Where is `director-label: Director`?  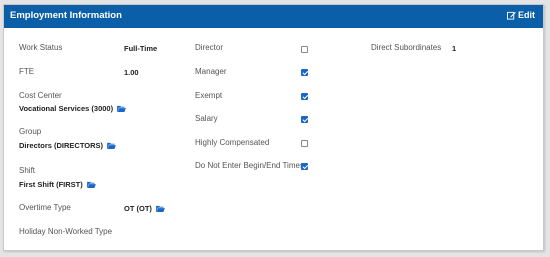
director-label: Director is located at coordinates (209, 47).